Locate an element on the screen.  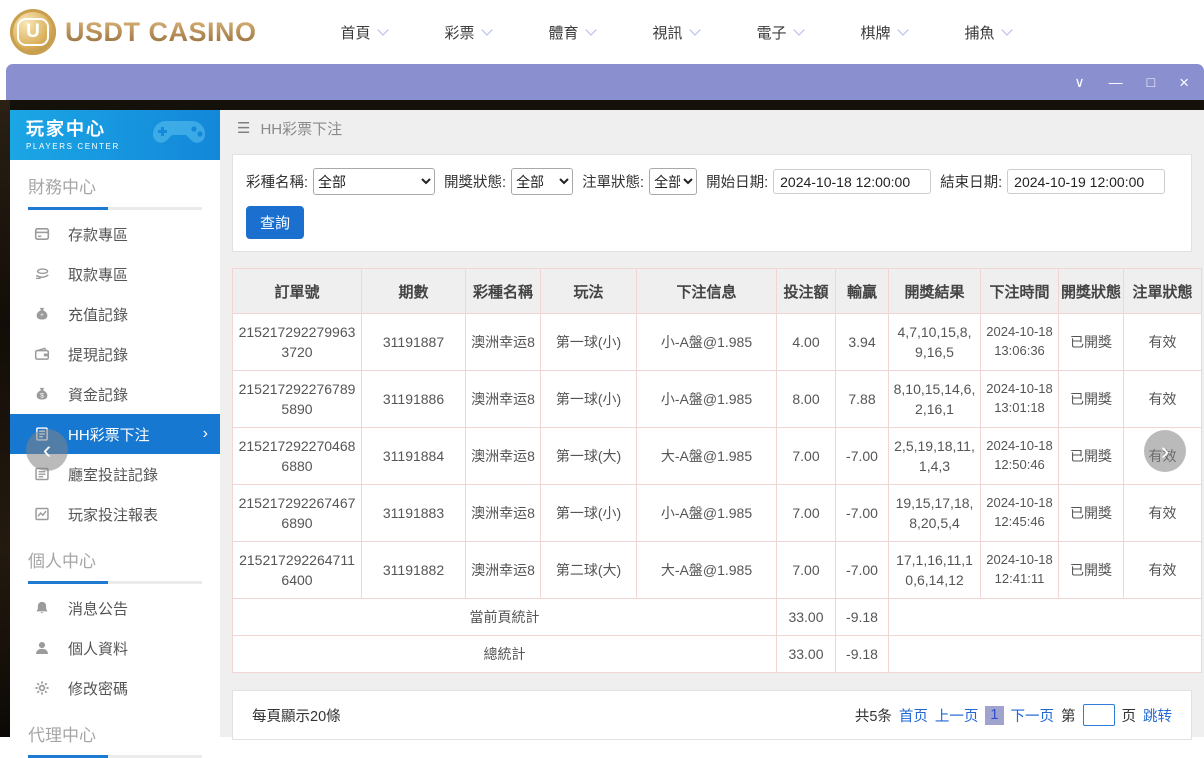
cell: 4.00 is located at coordinates (806, 342).